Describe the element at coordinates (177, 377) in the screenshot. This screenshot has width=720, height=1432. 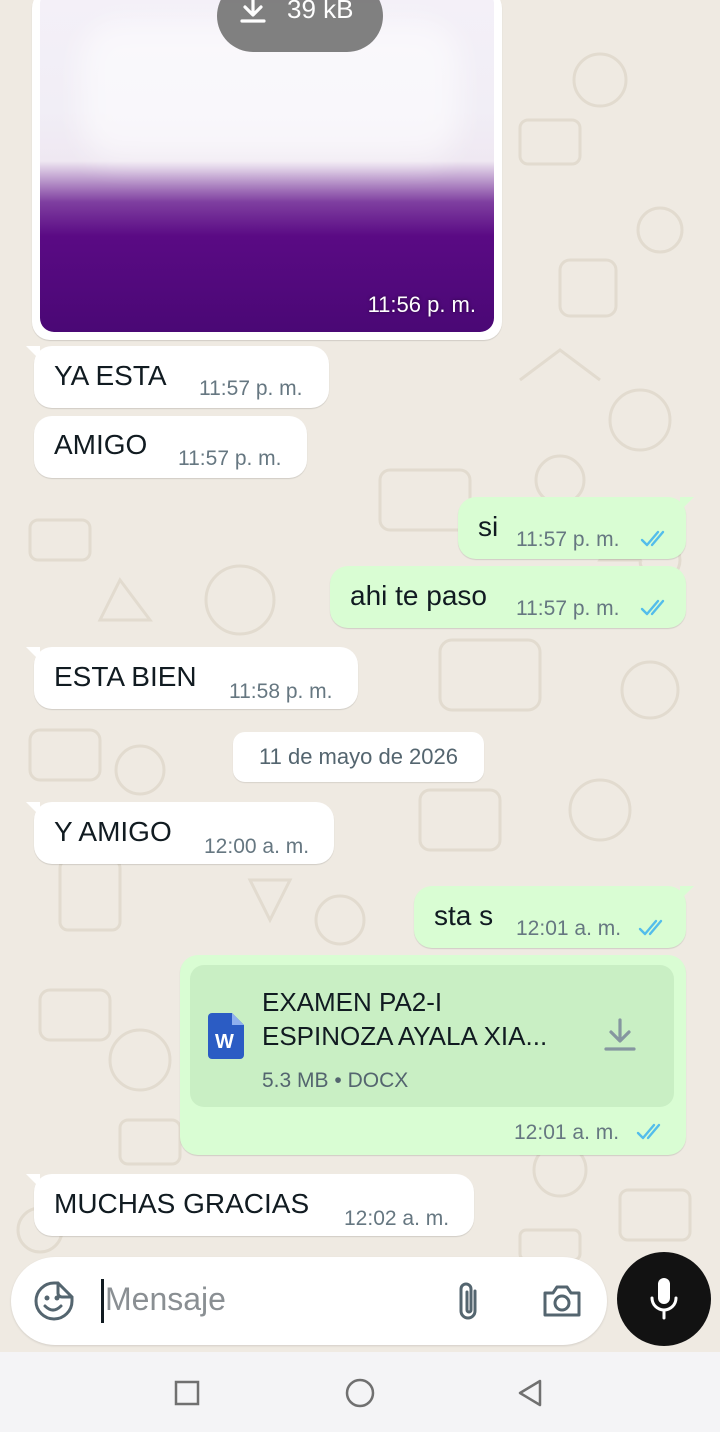
I see `incoming-message: YA ESTA 11:57 p. m.` at that location.